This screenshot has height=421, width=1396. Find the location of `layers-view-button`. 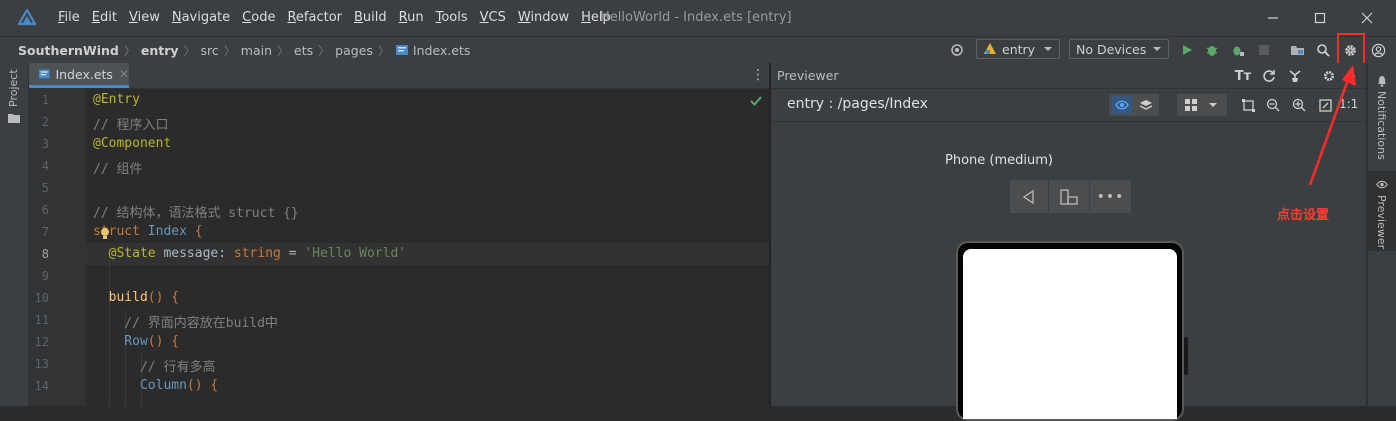

layers-view-button is located at coordinates (1146, 105).